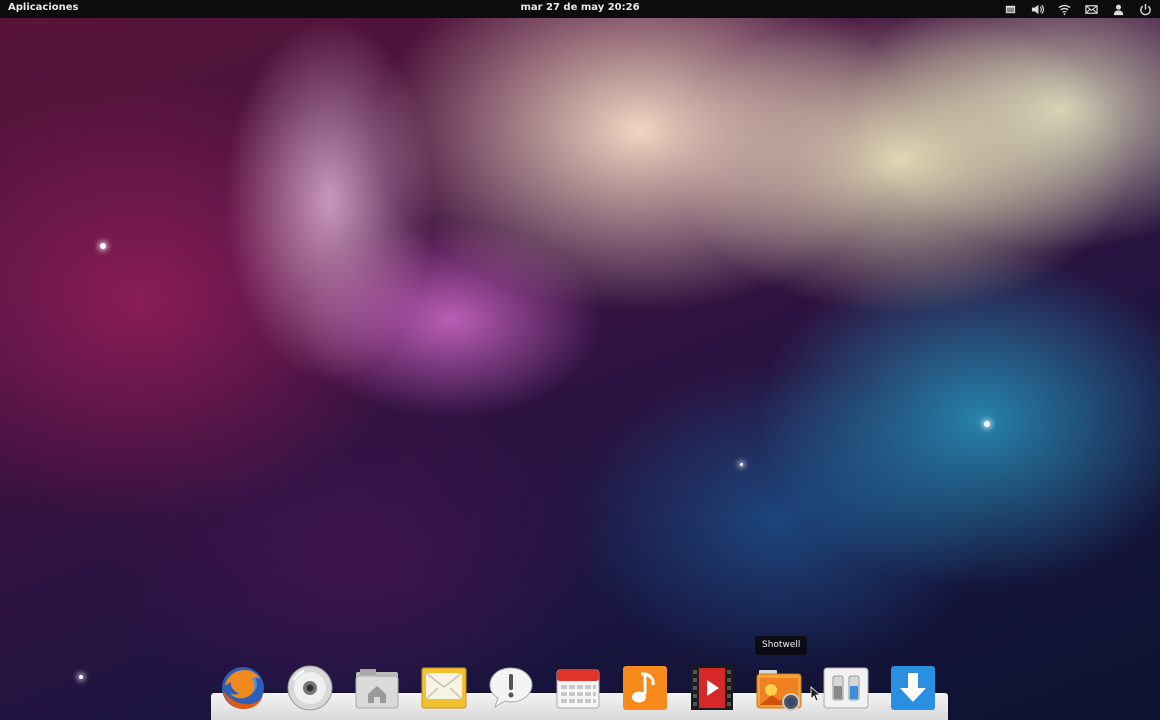 The width and height of the screenshot is (1160, 720). What do you see at coordinates (1118, 9) in the screenshot?
I see `user-icon` at bounding box center [1118, 9].